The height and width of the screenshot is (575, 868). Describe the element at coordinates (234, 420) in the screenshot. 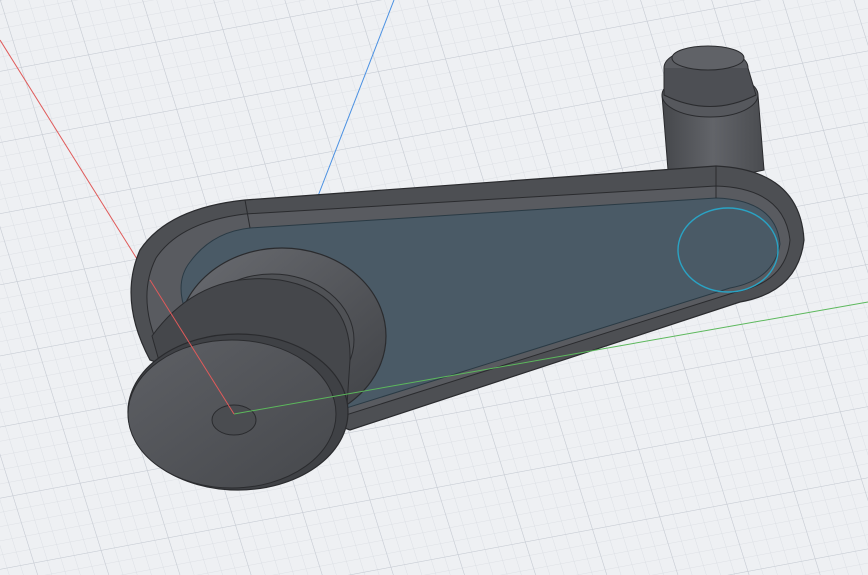

I see `center-hole` at that location.